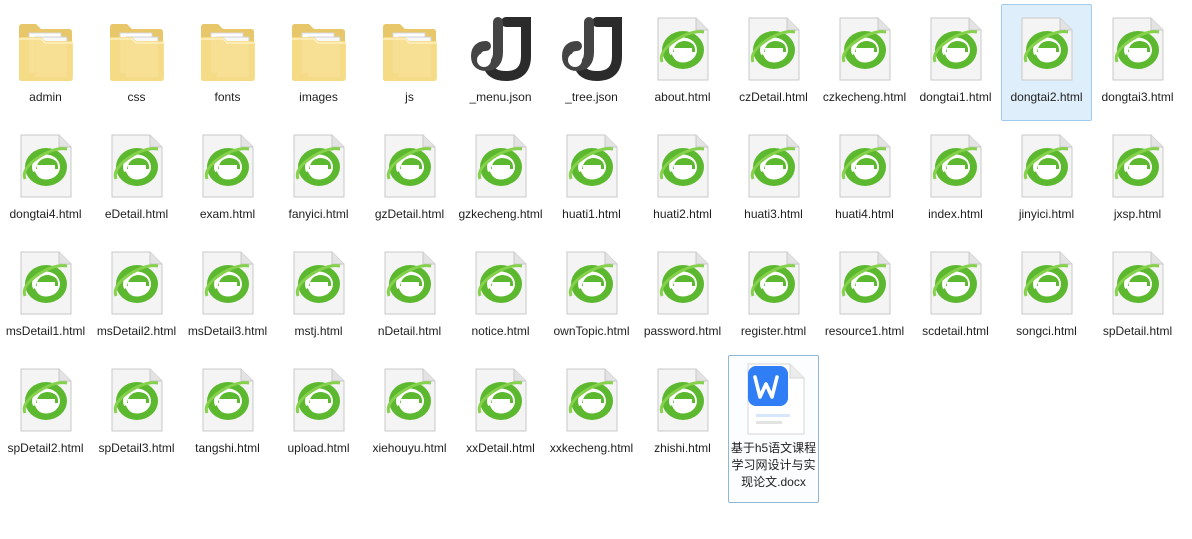 This screenshot has height=539, width=1192. Describe the element at coordinates (591, 62) in the screenshot. I see `file-item: _tree.json` at that location.